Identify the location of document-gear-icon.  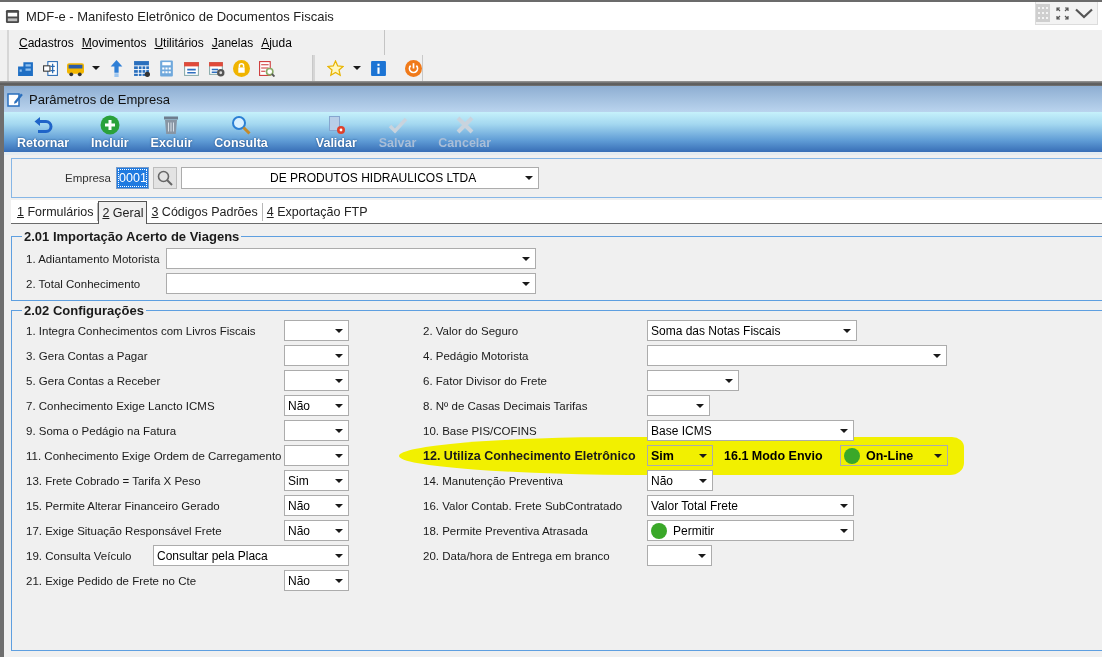
(336, 125).